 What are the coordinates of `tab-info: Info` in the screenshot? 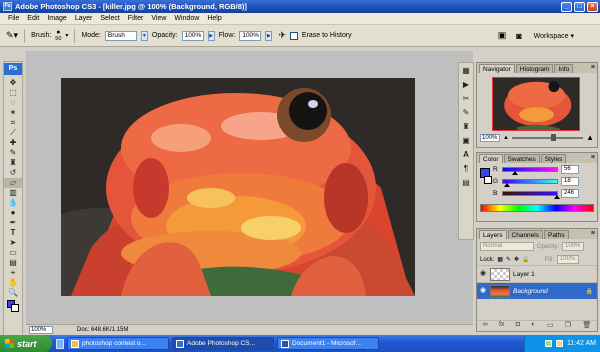 It's located at (564, 68).